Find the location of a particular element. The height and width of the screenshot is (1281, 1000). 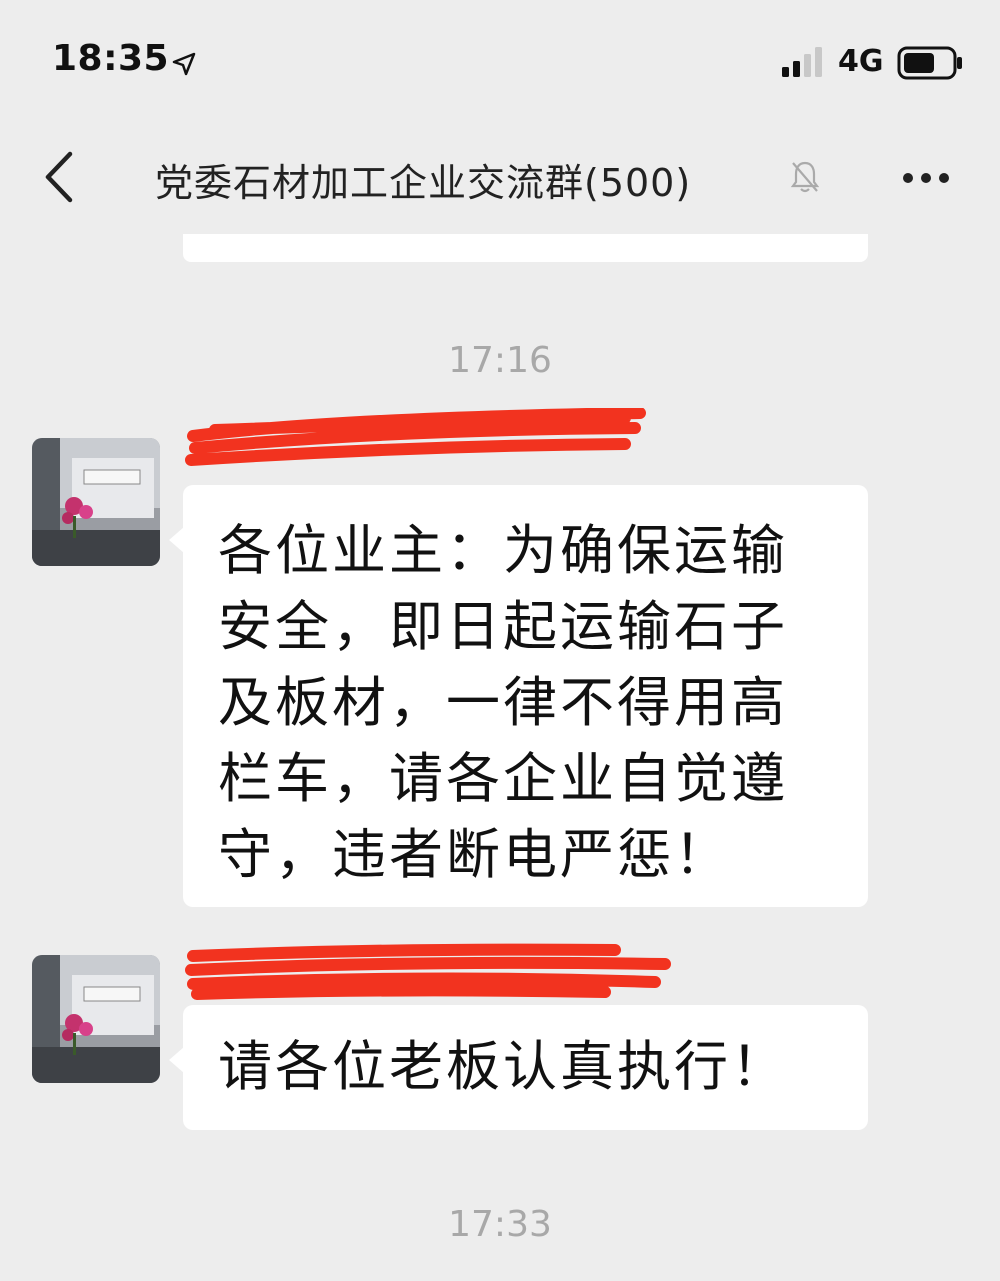

message-text: 请各位老板认真执行！ is located at coordinates (503, 1067).